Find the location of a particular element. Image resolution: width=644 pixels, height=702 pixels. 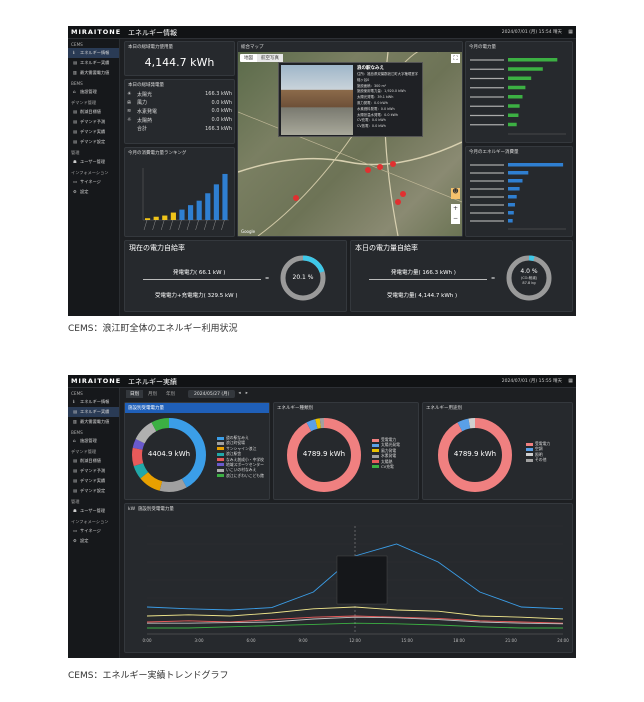

app-logo: MIRAITONE is located at coordinates (96, 32).